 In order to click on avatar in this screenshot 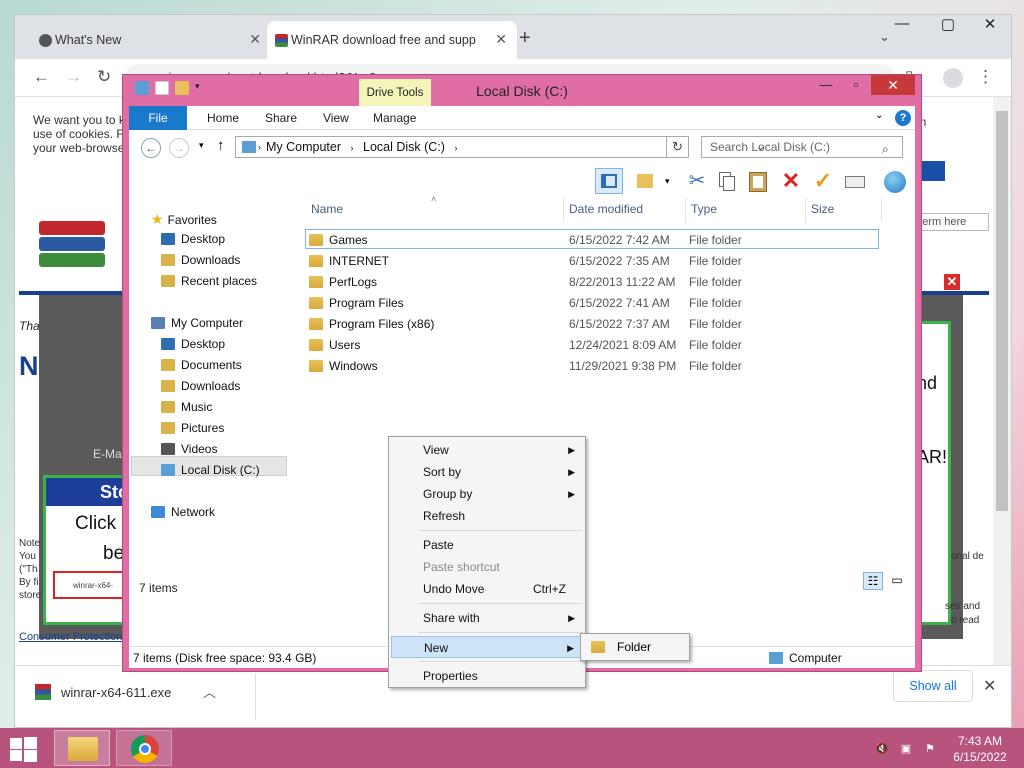, I will do `click(953, 78)`.